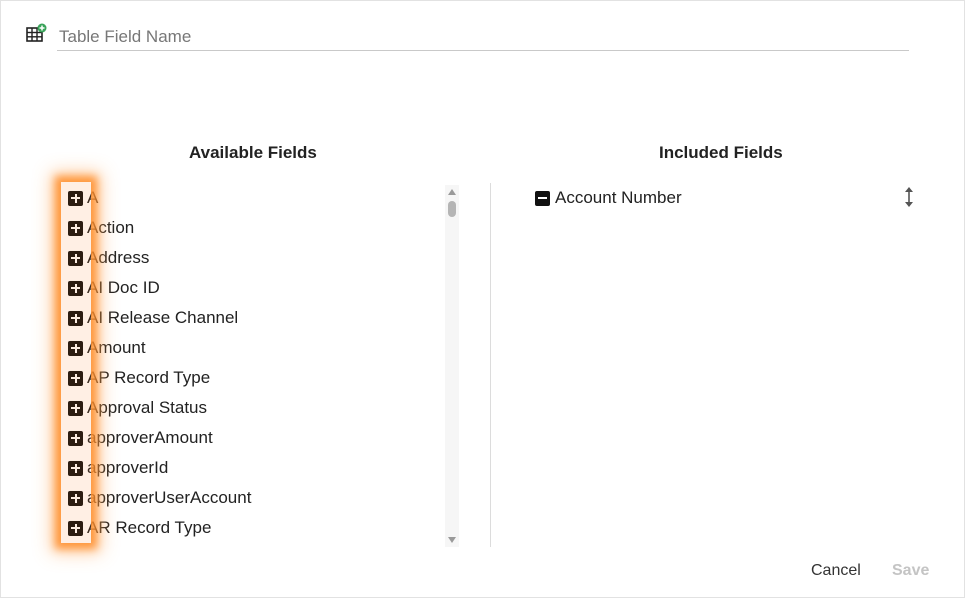 The height and width of the screenshot is (598, 965). What do you see at coordinates (909, 197) in the screenshot?
I see `drag-handle-icon` at bounding box center [909, 197].